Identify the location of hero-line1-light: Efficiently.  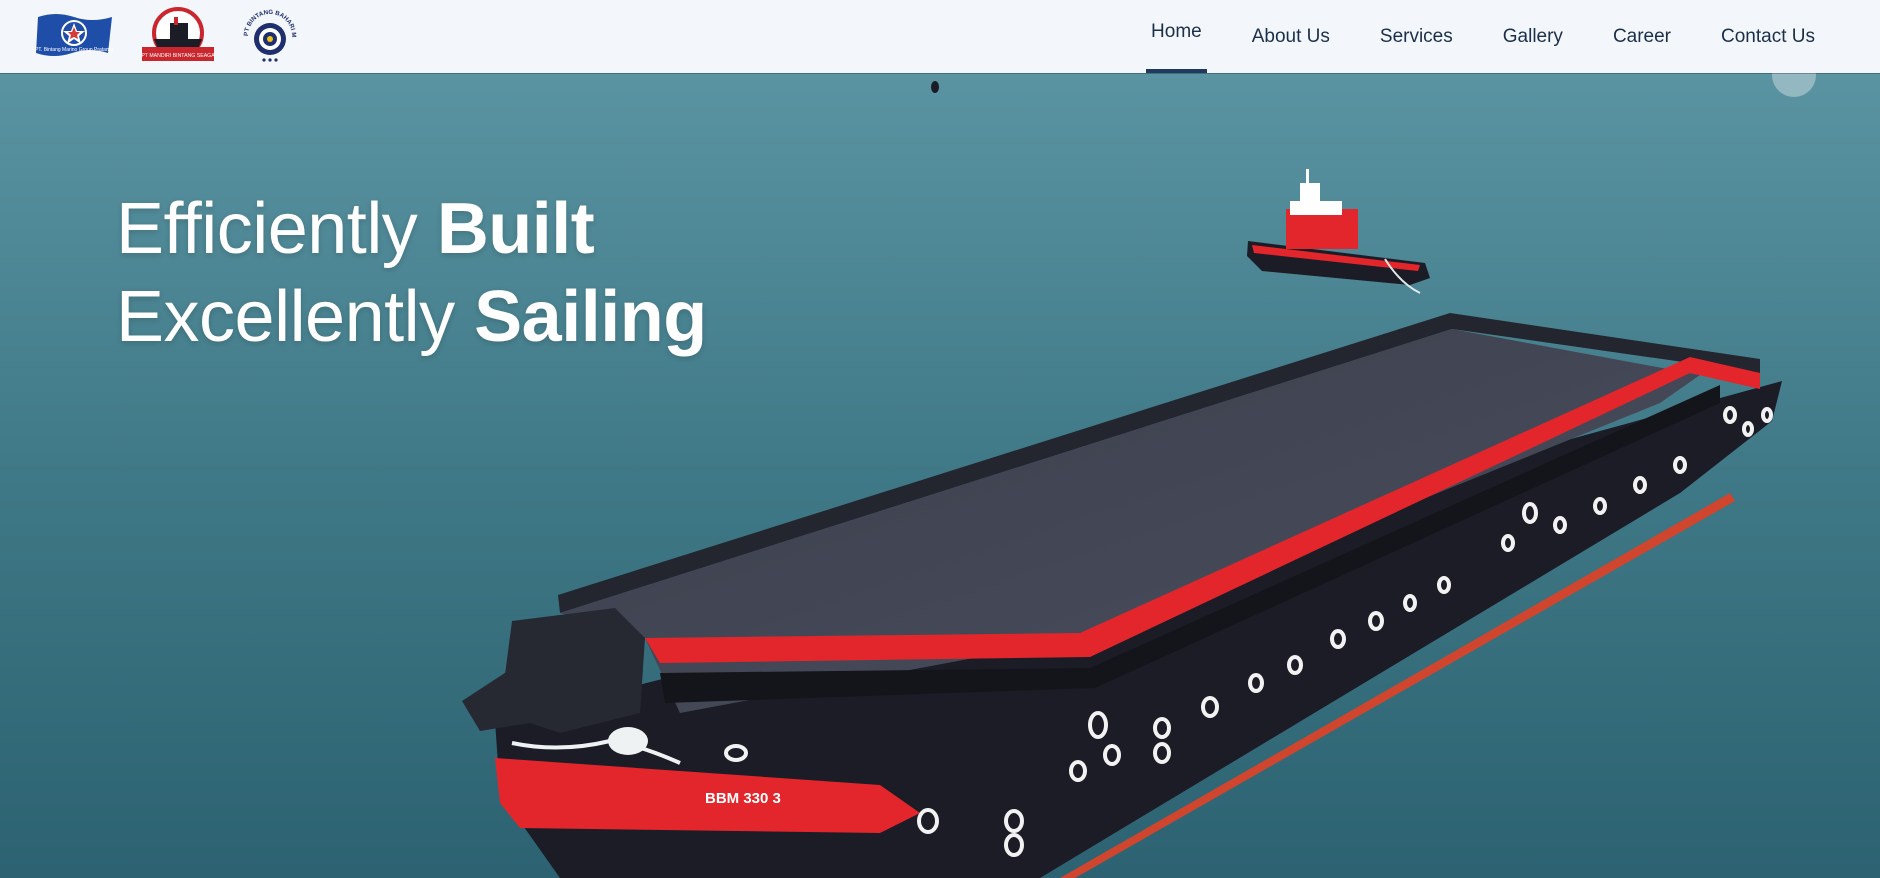
(276, 229).